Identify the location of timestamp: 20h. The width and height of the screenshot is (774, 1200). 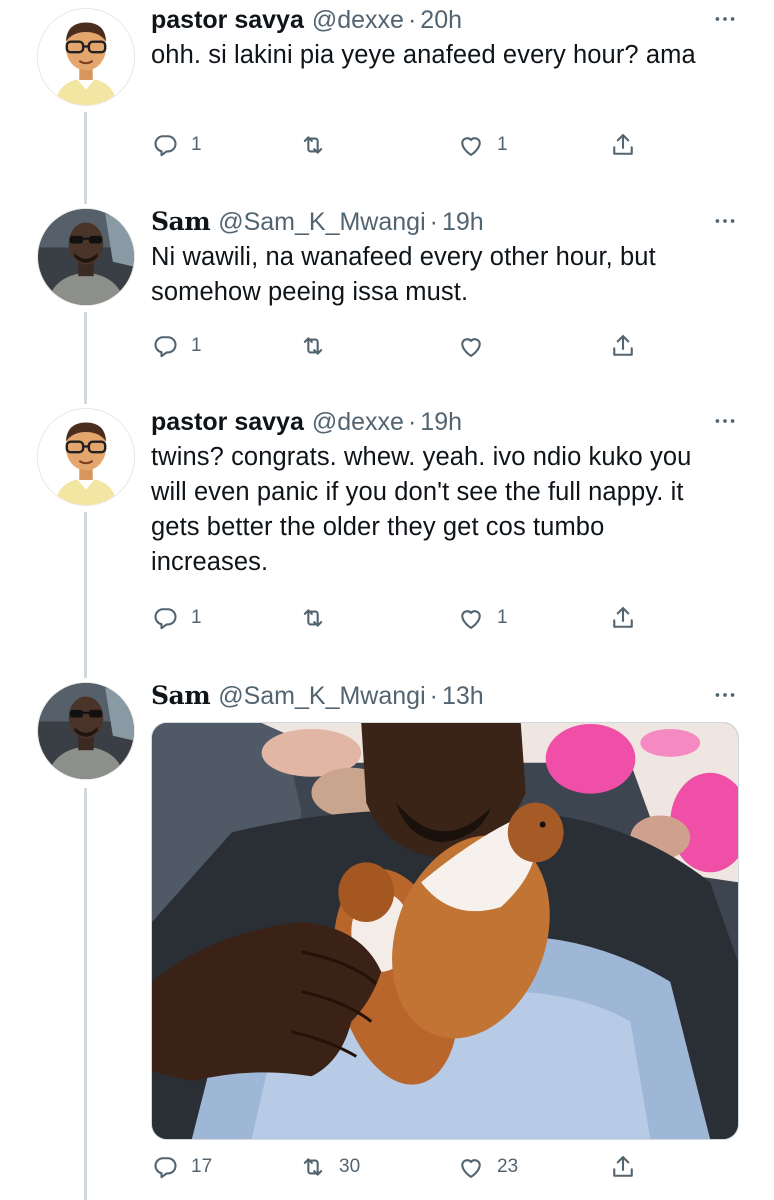
(441, 20).